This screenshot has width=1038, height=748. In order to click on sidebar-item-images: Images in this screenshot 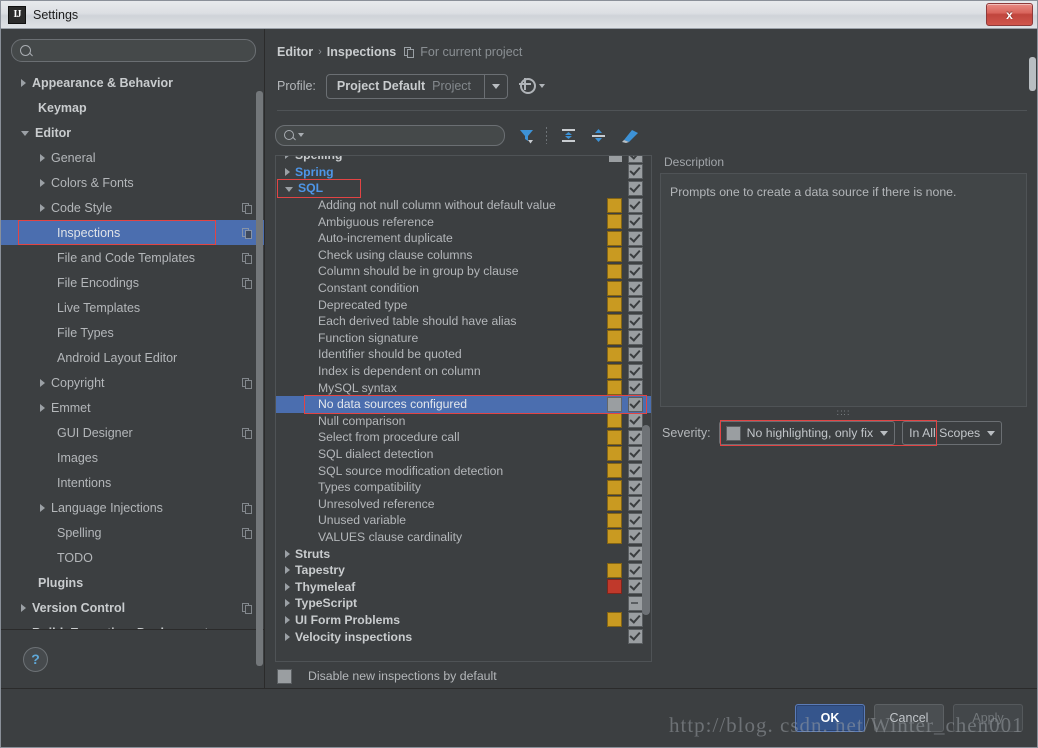, I will do `click(132, 457)`.